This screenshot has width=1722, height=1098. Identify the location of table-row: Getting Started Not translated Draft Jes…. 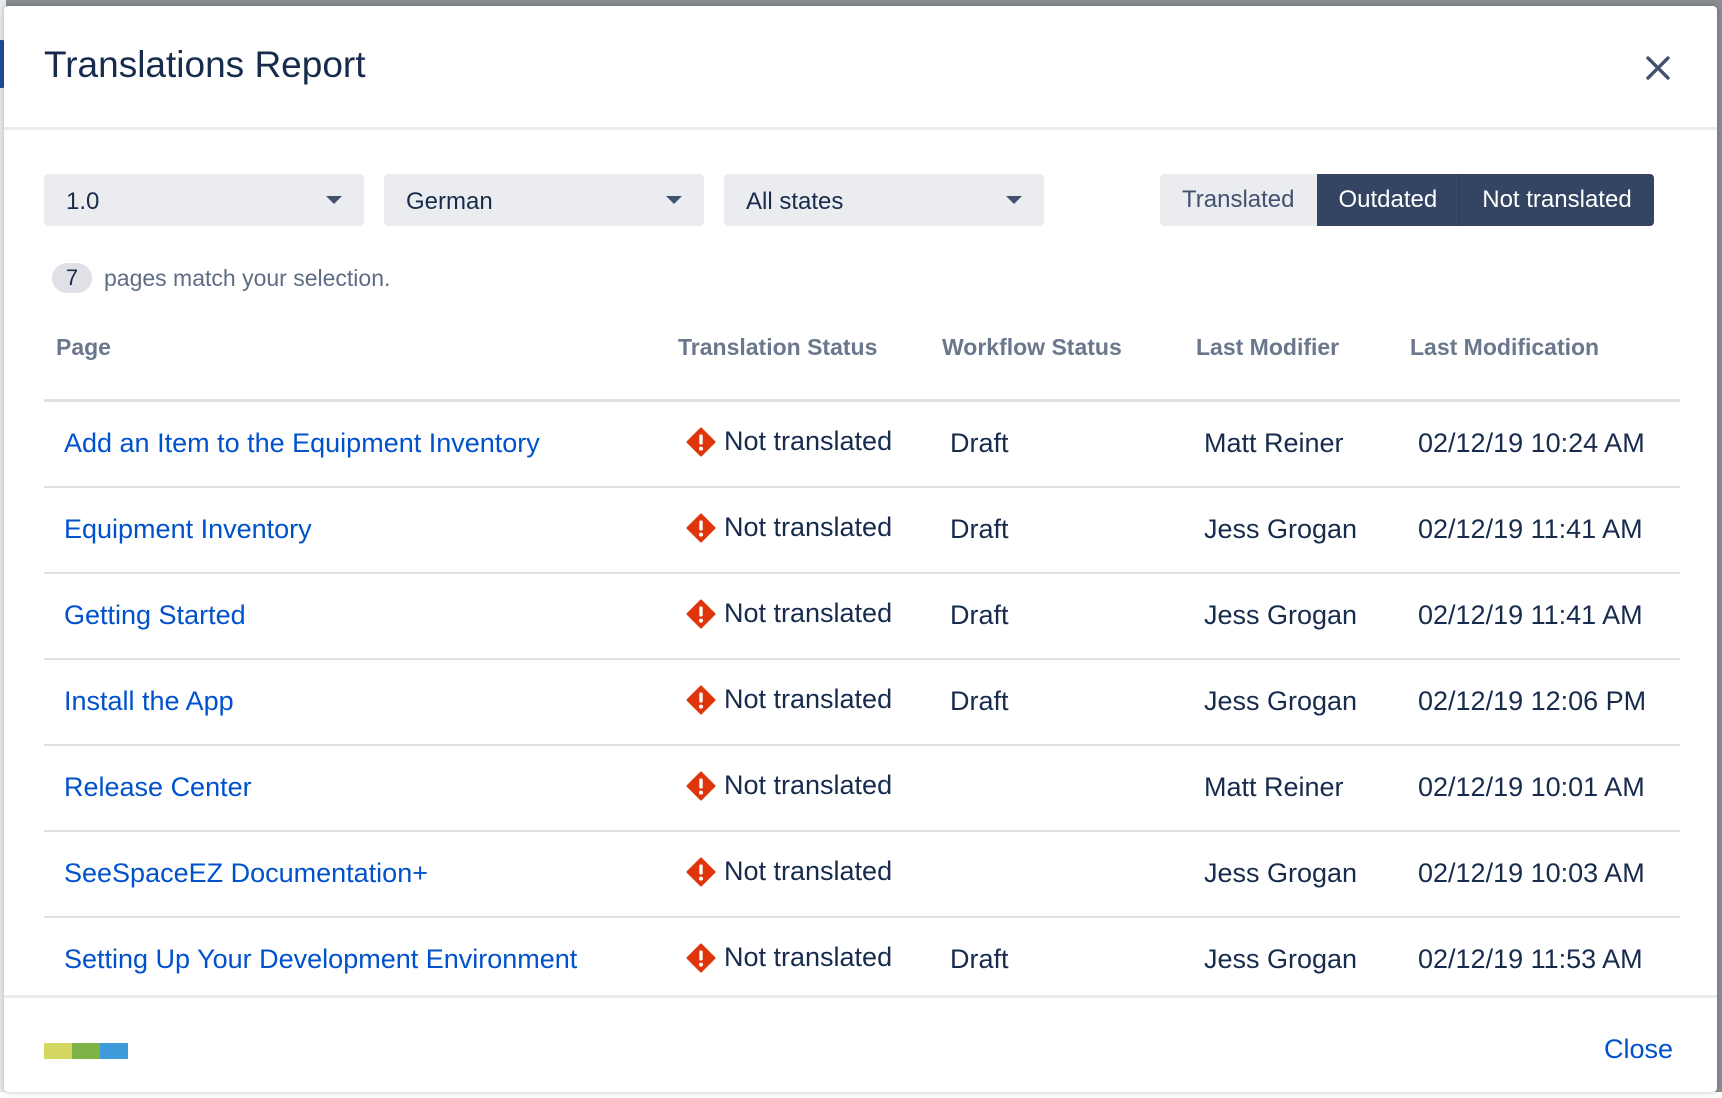
(862, 617).